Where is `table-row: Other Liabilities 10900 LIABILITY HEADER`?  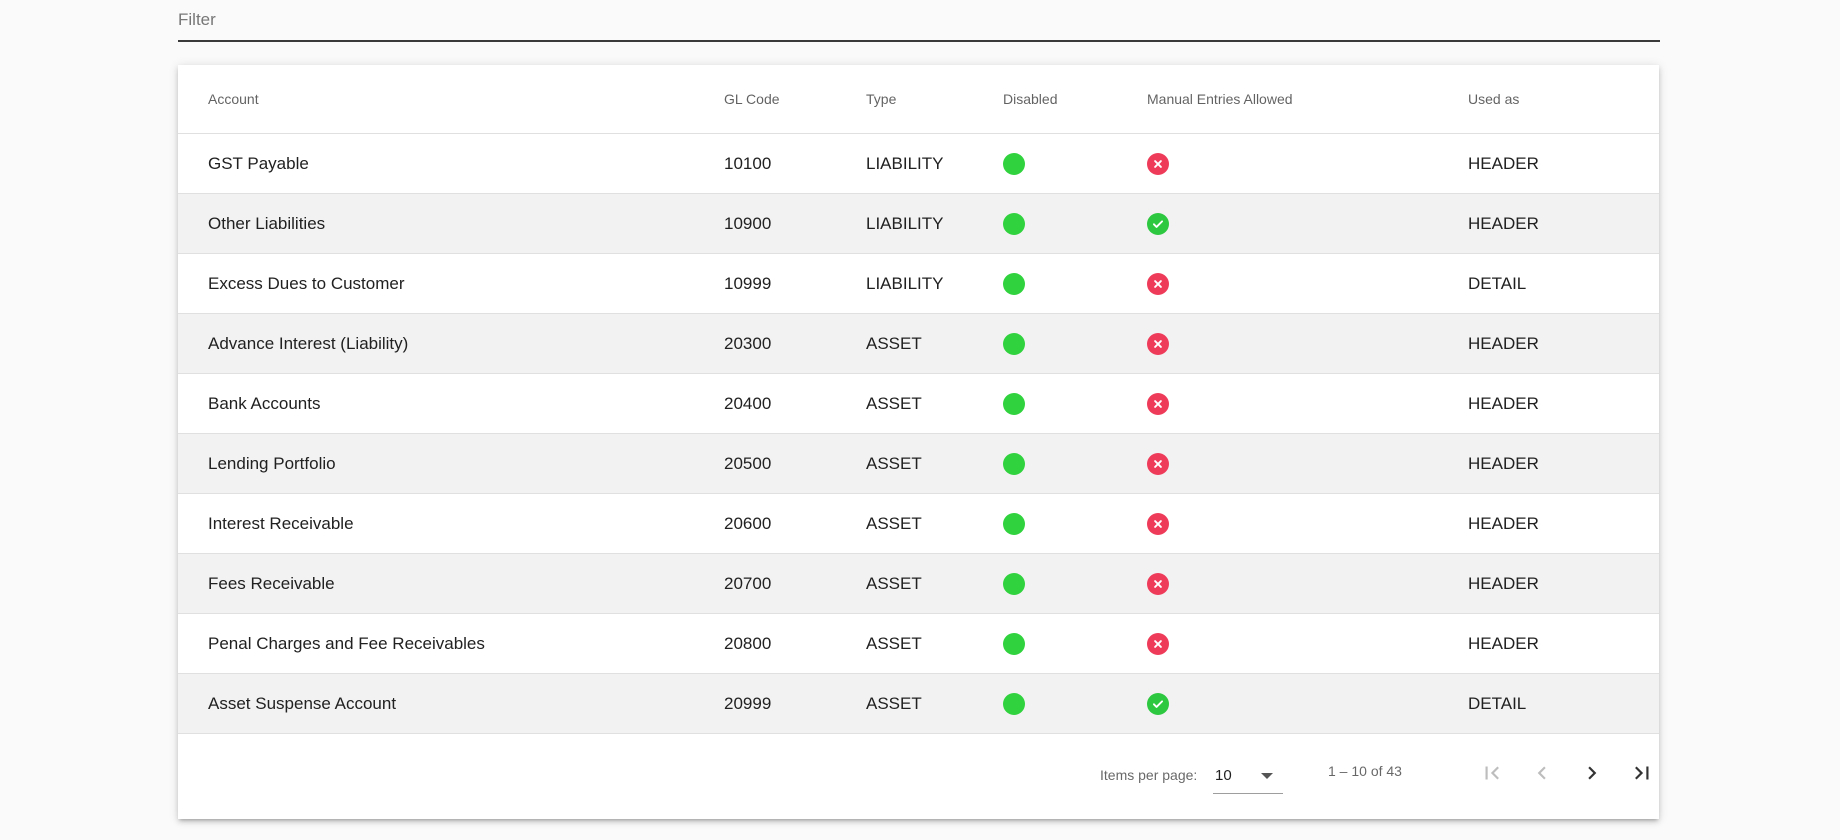 table-row: Other Liabilities 10900 LIABILITY HEADER is located at coordinates (918, 223).